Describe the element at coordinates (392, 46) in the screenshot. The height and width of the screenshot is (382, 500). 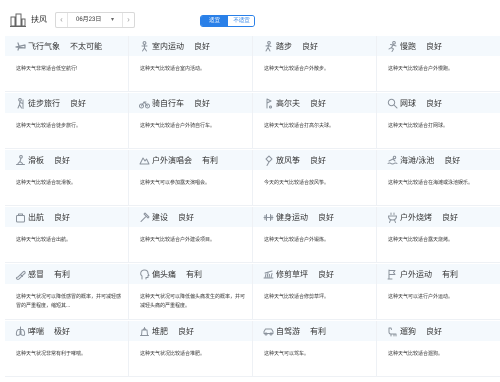
I see `run-icon` at that location.